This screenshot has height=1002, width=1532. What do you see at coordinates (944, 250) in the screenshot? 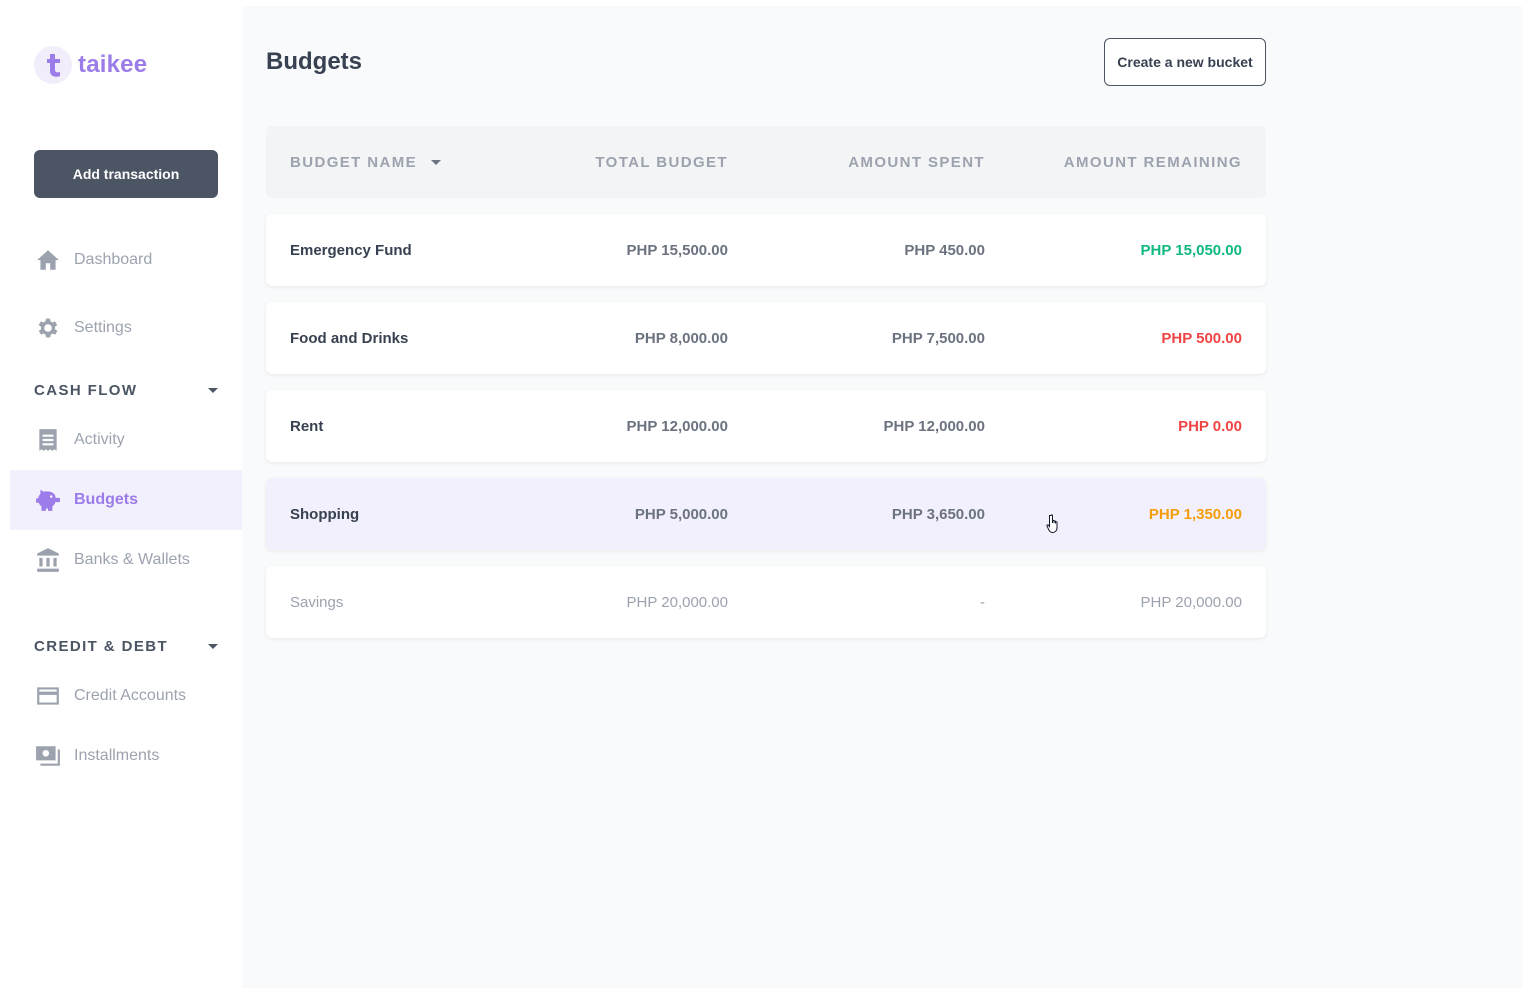
I see `amount-spent: PHP 450.00` at bounding box center [944, 250].